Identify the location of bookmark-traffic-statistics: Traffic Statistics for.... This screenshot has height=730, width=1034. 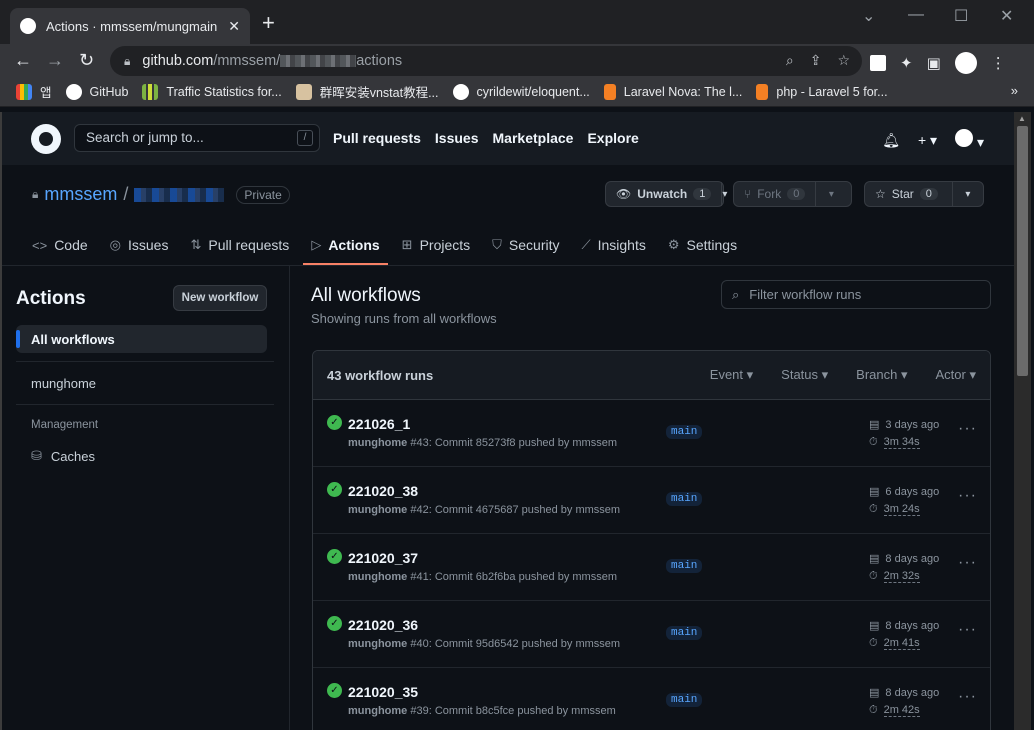
(212, 91).